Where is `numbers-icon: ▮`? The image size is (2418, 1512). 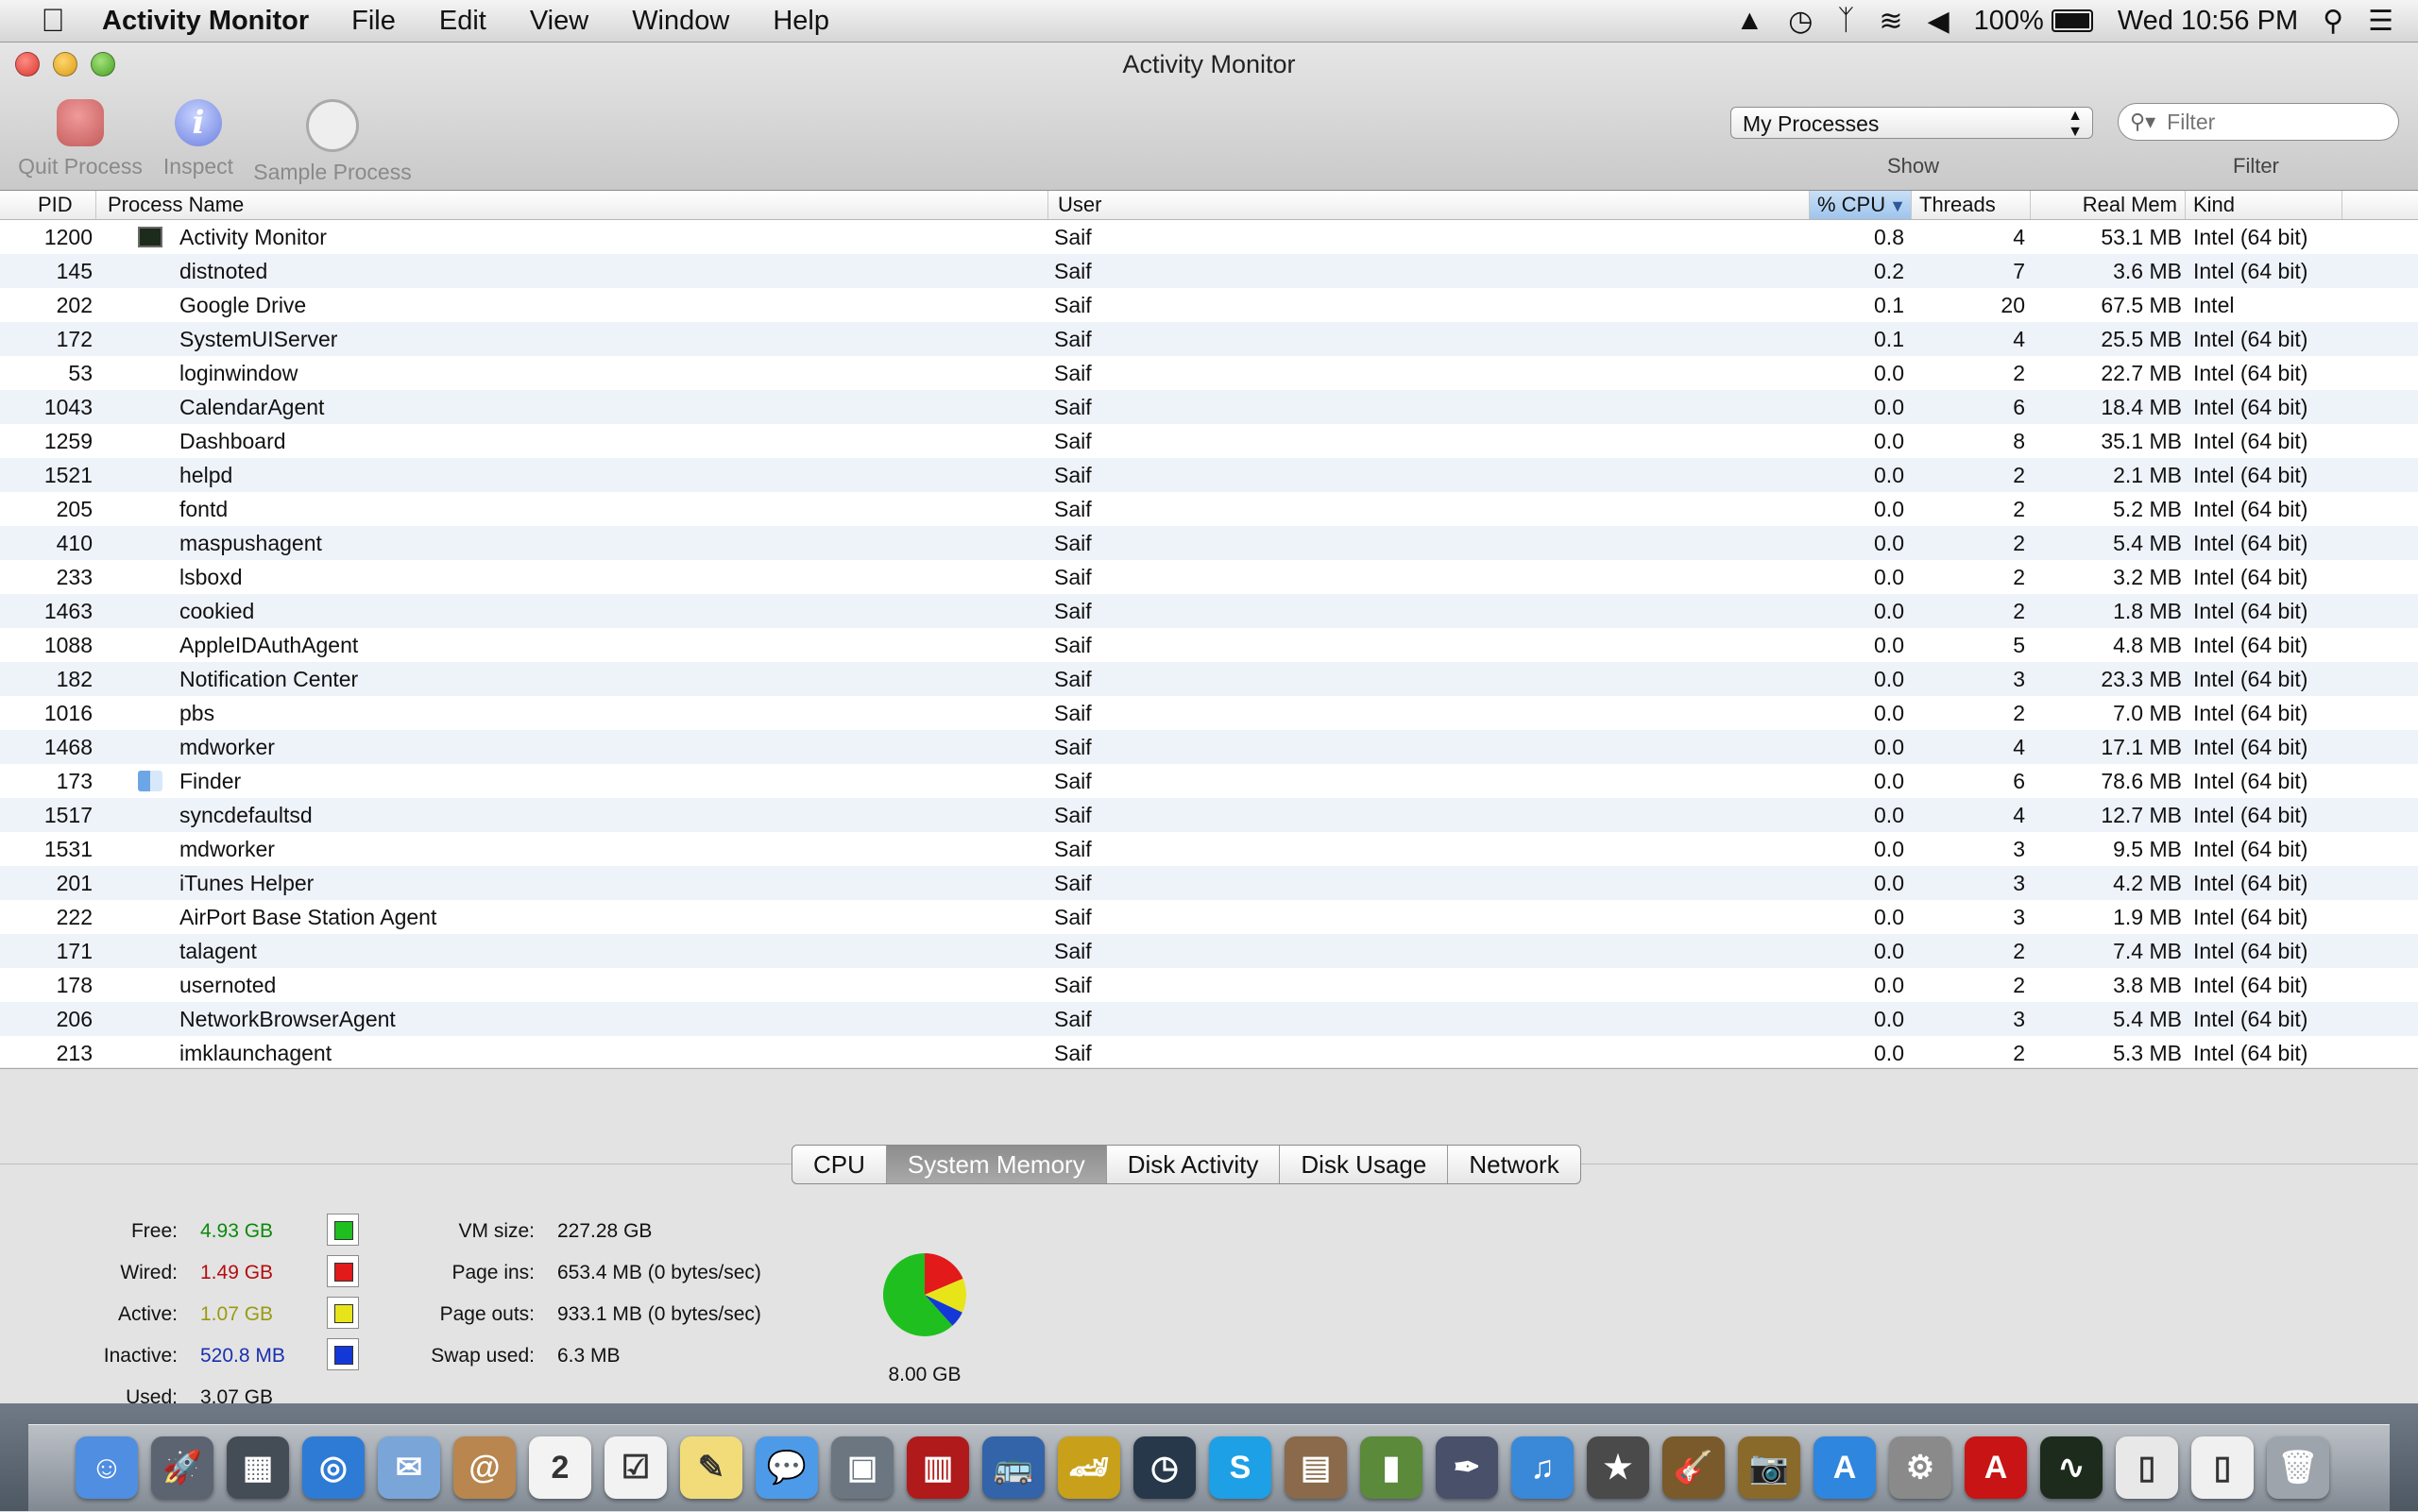 numbers-icon: ▮ is located at coordinates (1391, 1467).